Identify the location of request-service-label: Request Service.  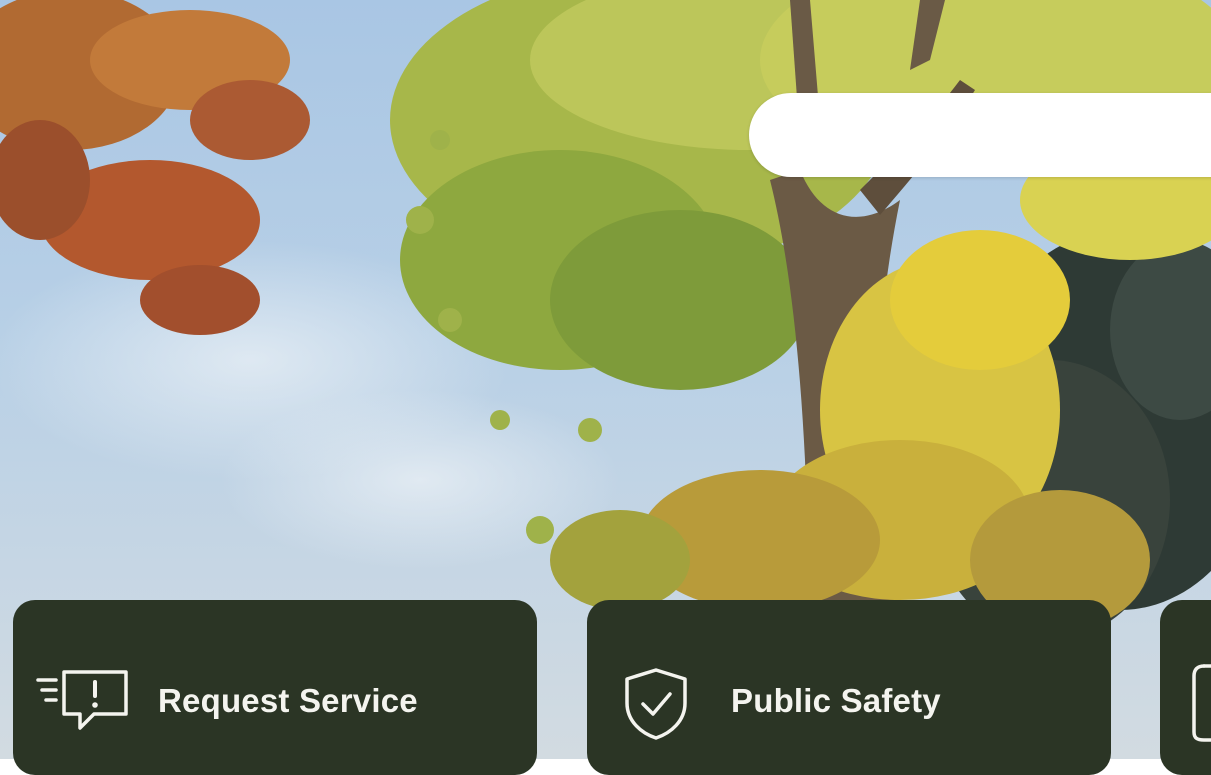
(288, 700).